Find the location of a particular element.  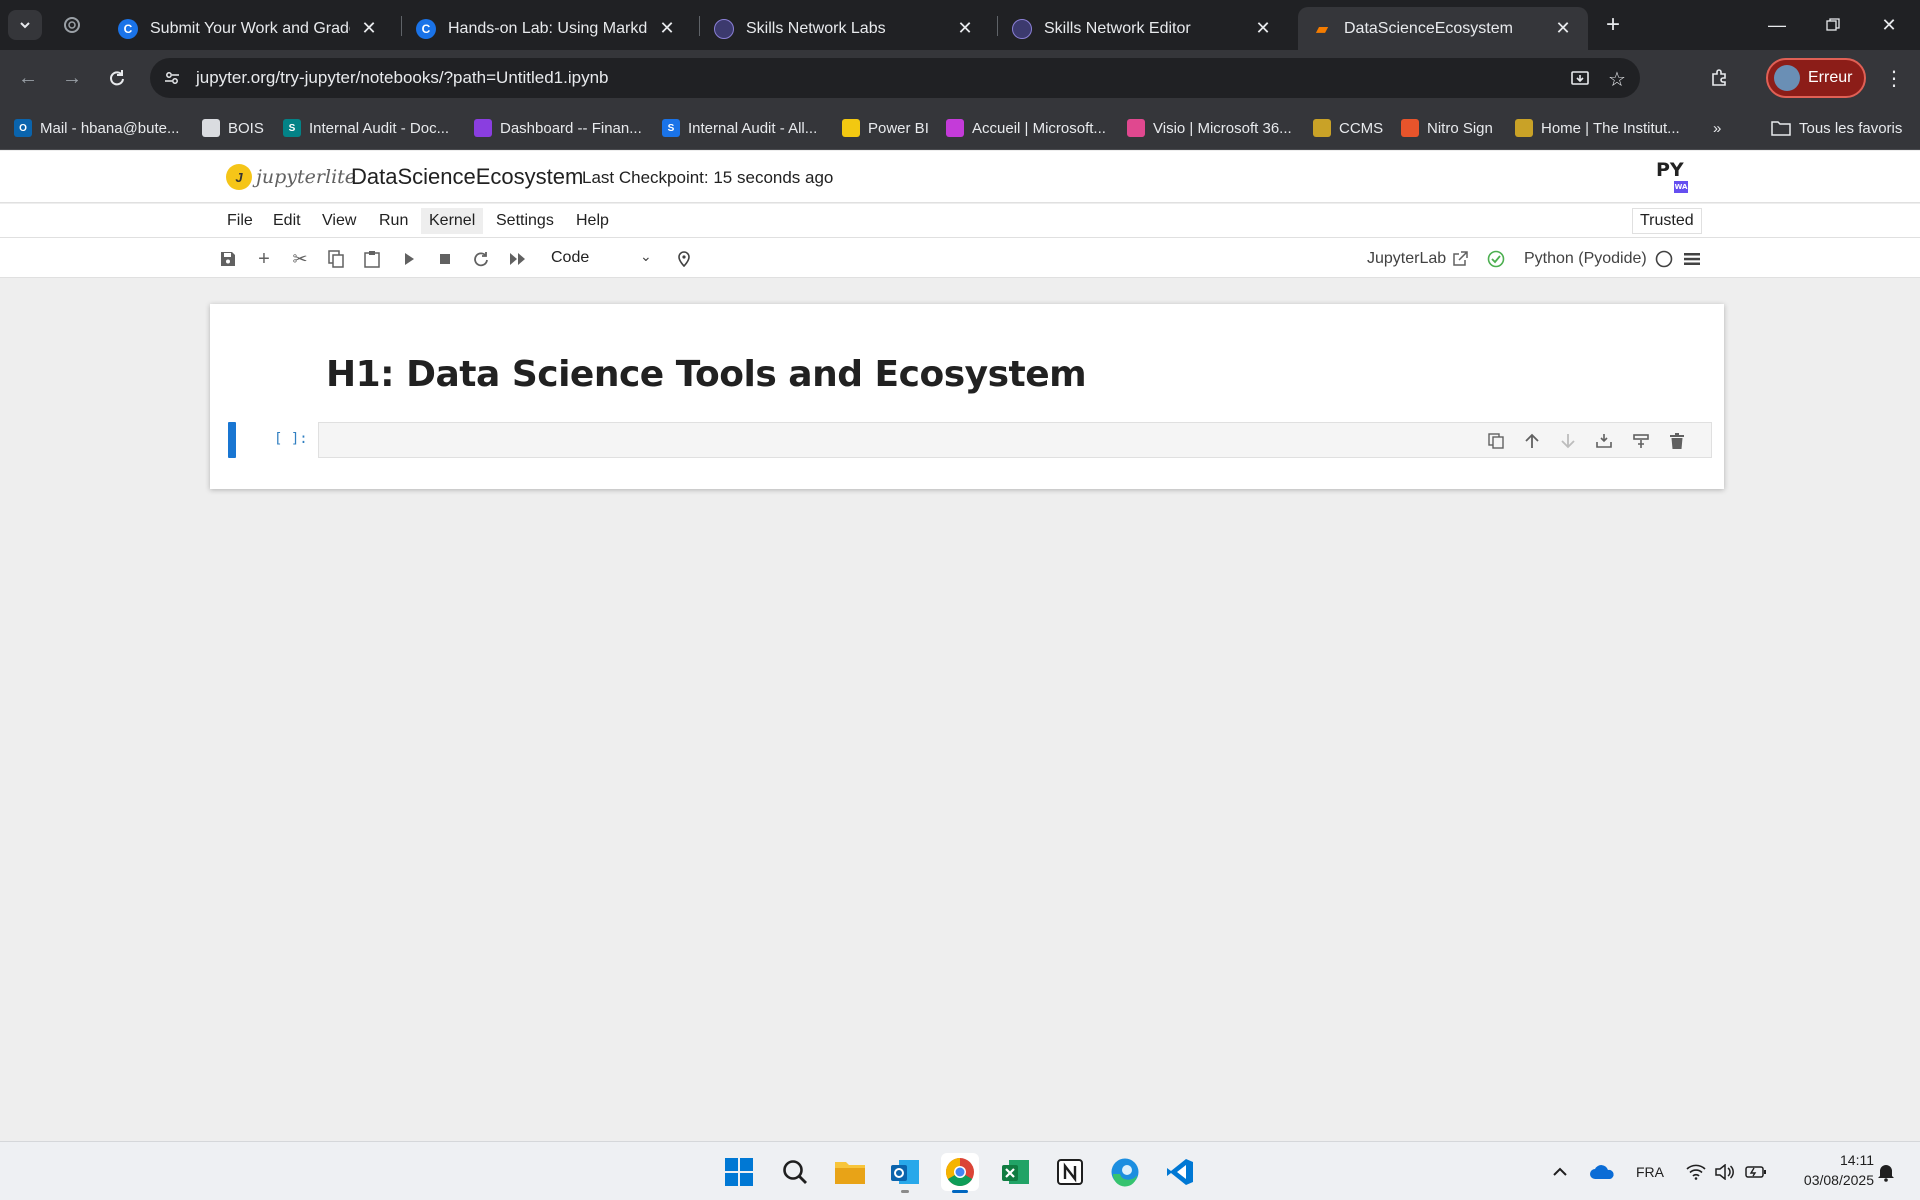

bookmark-star-icon: ☆ is located at coordinates (1617, 79).